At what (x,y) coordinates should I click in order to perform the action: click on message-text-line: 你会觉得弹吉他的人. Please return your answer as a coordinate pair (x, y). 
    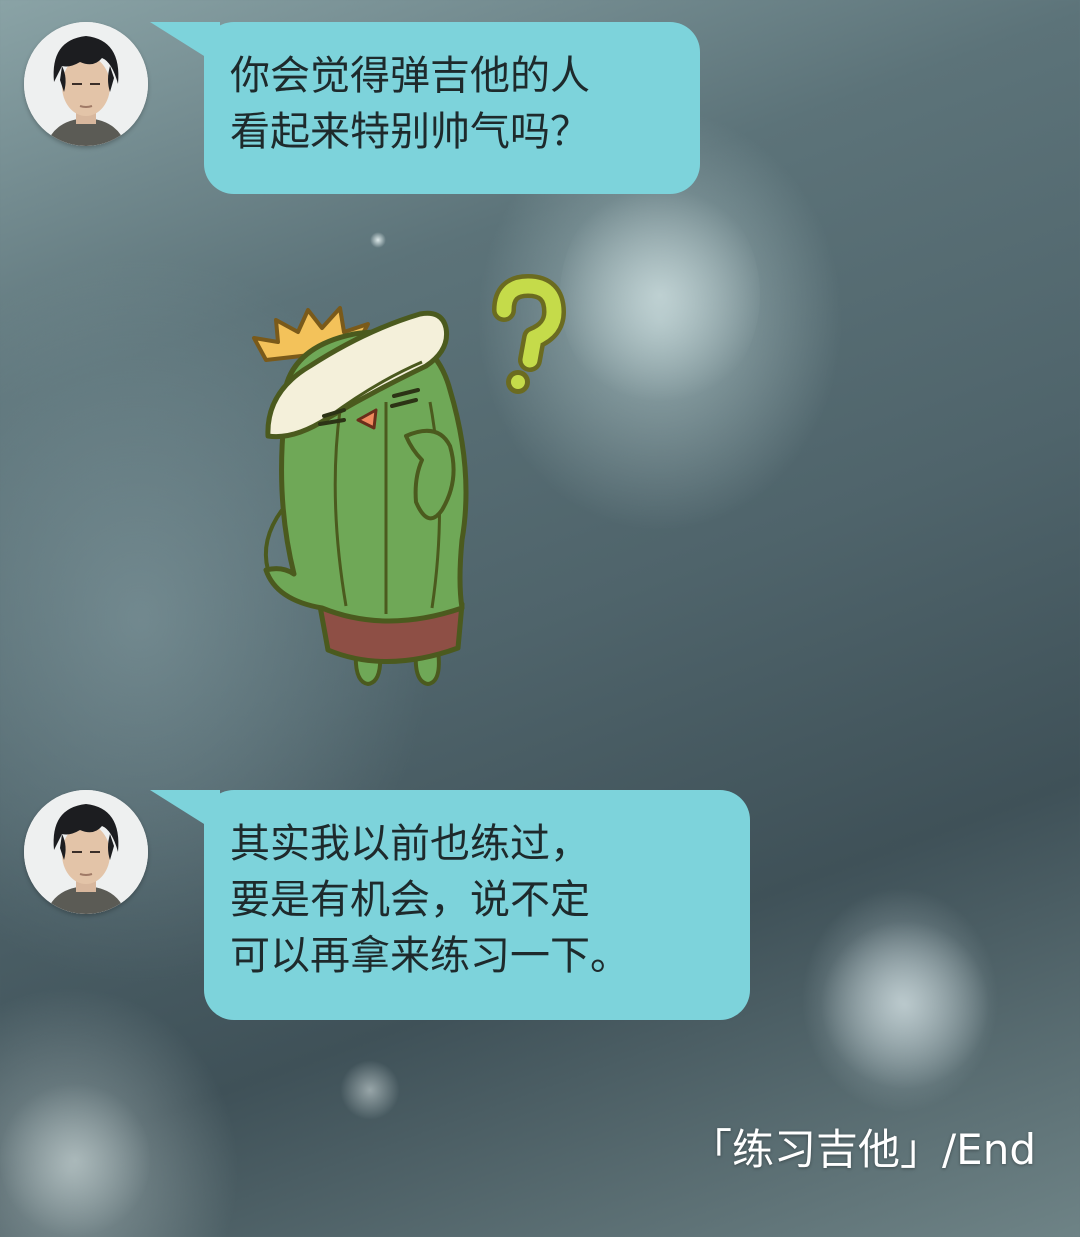
    Looking at the image, I should click on (410, 76).